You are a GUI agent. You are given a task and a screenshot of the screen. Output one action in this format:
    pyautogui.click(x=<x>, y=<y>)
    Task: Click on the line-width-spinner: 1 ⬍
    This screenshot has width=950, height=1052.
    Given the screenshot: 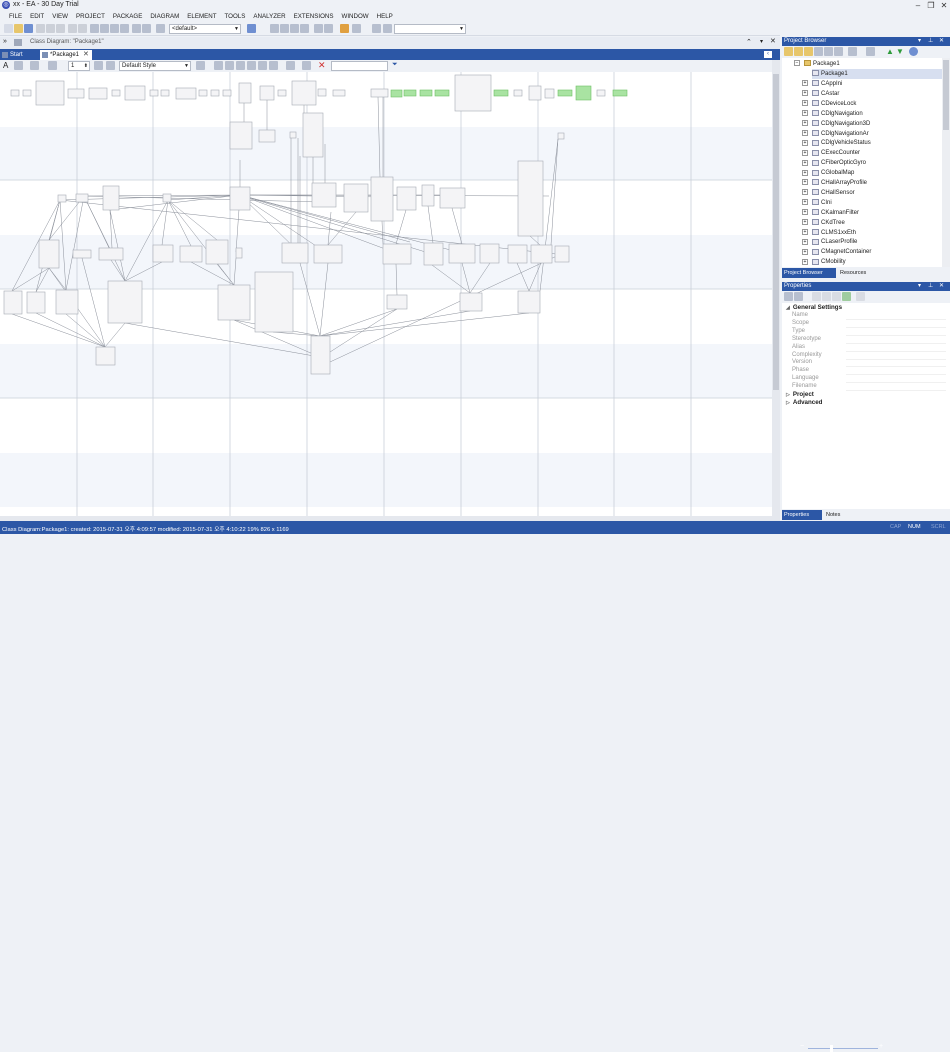 What is the action you would take?
    pyautogui.click(x=79, y=66)
    